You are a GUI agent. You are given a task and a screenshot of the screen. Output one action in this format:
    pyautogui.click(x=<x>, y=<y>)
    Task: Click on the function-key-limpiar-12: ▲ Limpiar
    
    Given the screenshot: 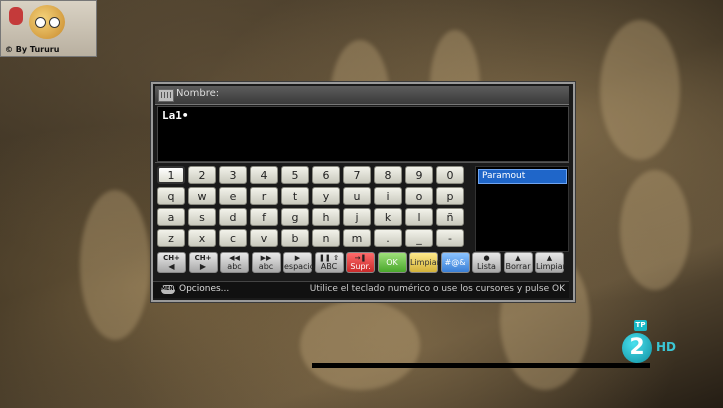 What is the action you would take?
    pyautogui.click(x=550, y=262)
    